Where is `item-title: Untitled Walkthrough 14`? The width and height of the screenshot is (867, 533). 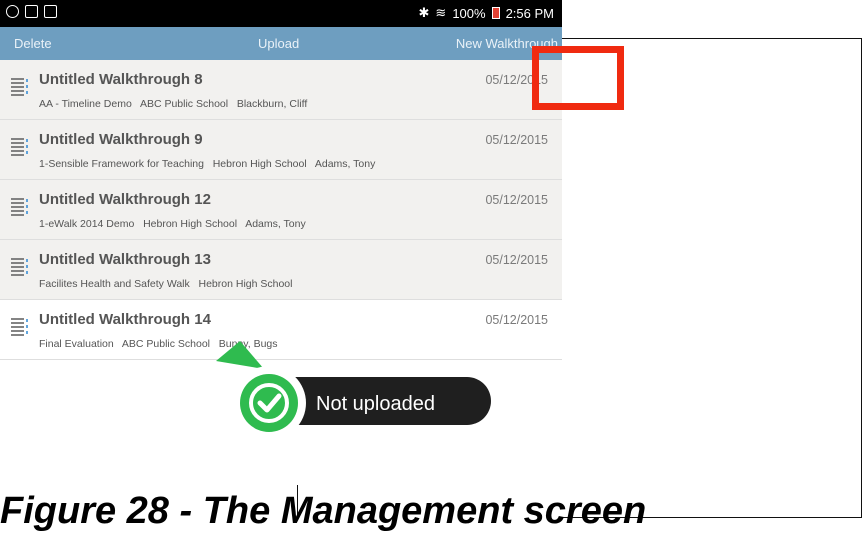 item-title: Untitled Walkthrough 14 is located at coordinates (125, 319).